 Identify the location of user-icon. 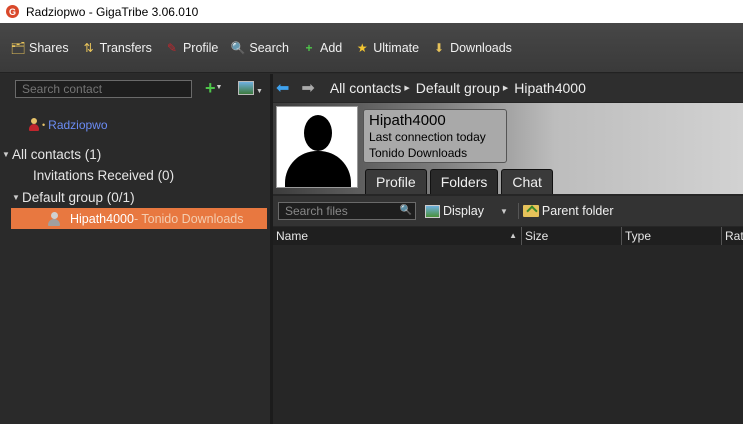
(54, 219).